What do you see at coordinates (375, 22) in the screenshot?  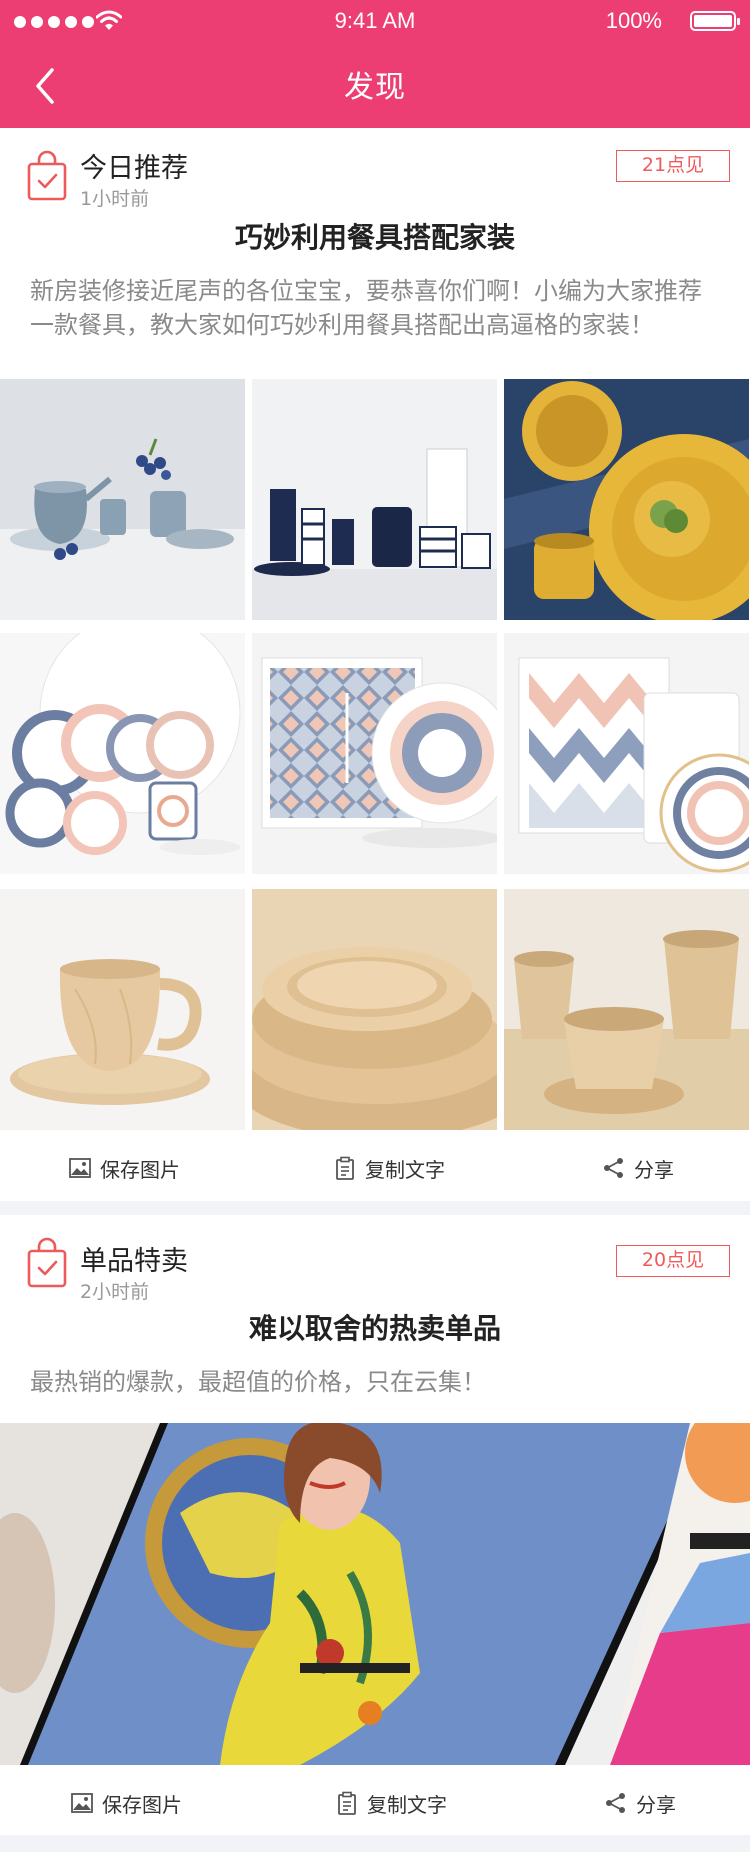 I see `status-bar: 9:41 AM 100%` at bounding box center [375, 22].